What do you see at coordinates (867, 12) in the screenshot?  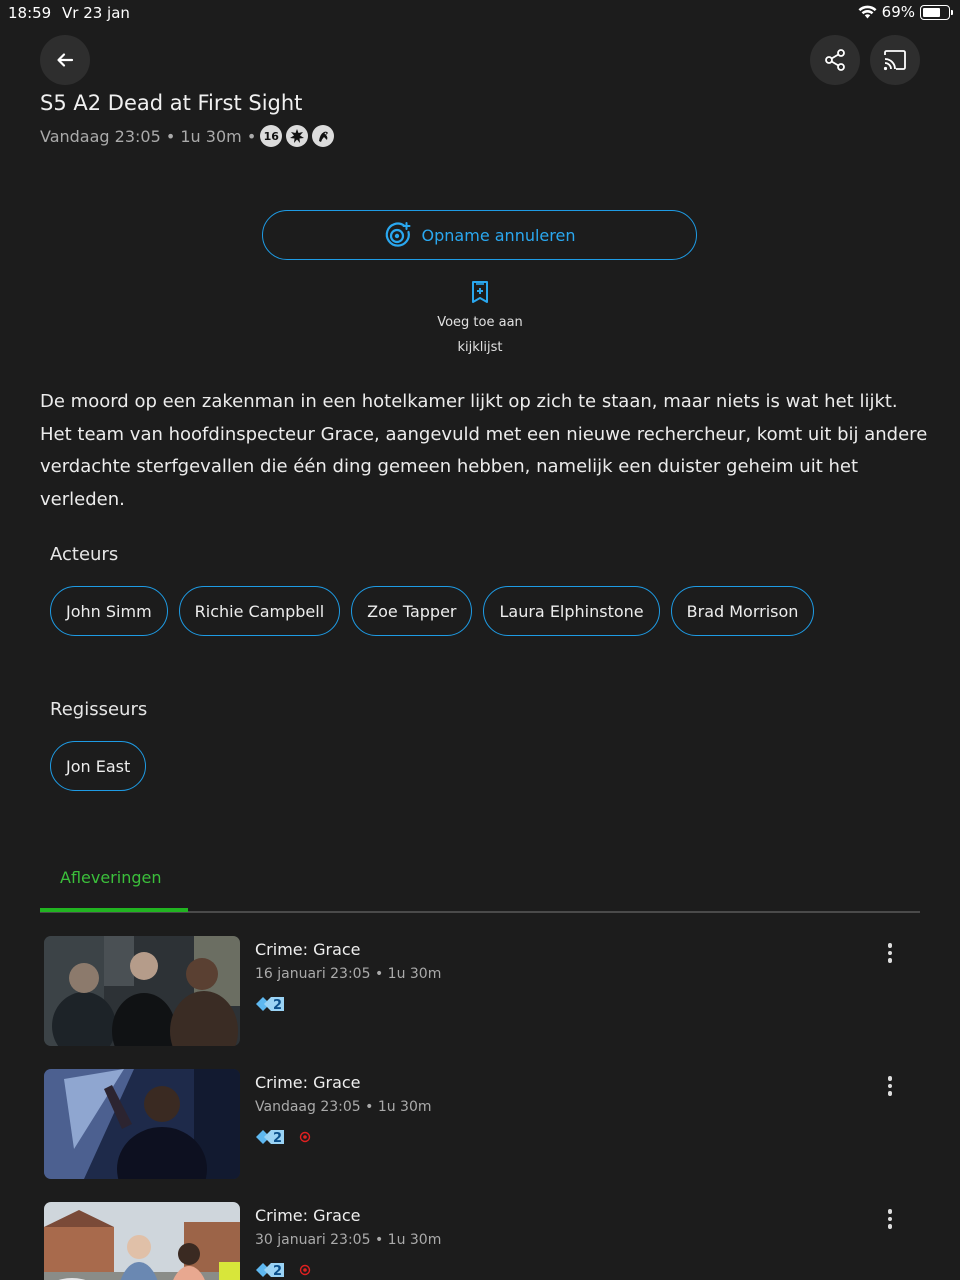 I see `wifi-icon` at bounding box center [867, 12].